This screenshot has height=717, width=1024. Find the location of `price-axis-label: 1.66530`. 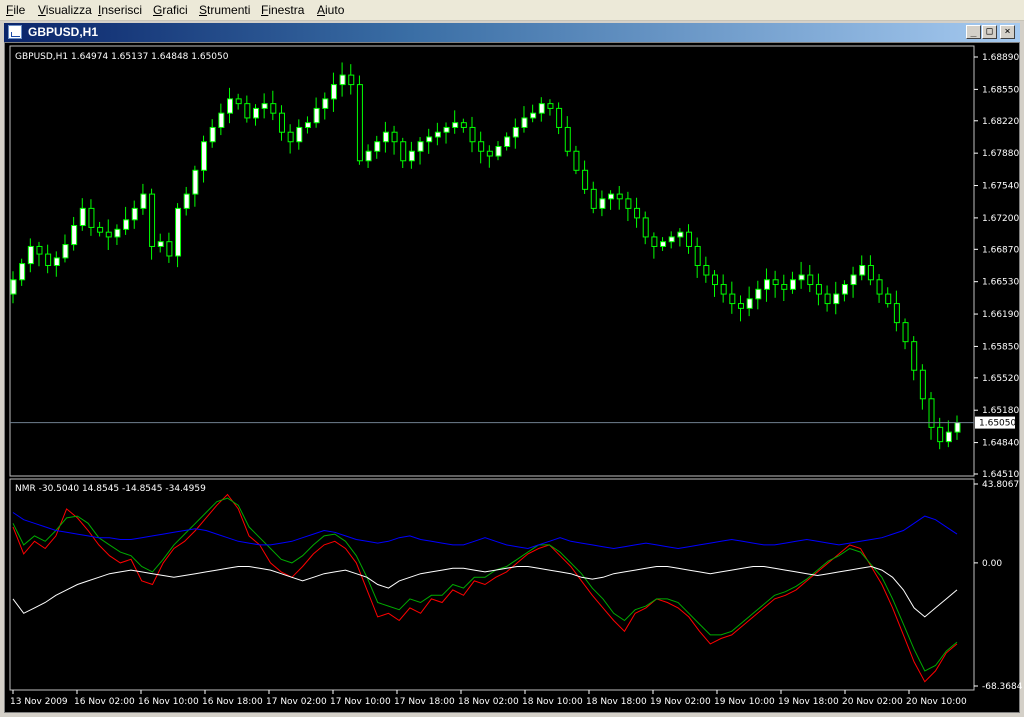

price-axis-label: 1.66530 is located at coordinates (1000, 283).